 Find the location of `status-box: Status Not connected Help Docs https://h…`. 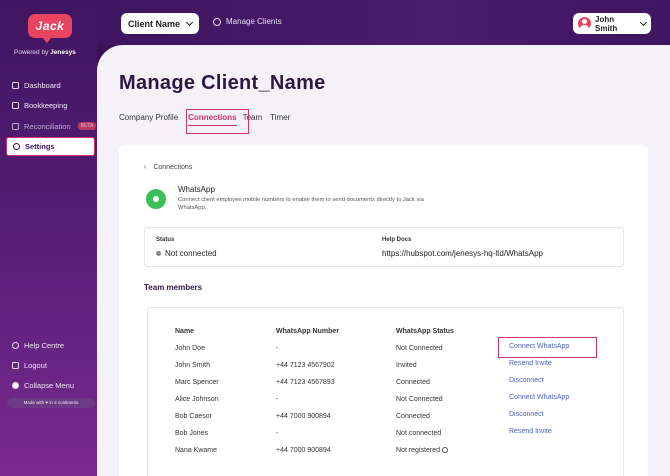

status-box: Status Not connected Help Docs https://h… is located at coordinates (384, 247).